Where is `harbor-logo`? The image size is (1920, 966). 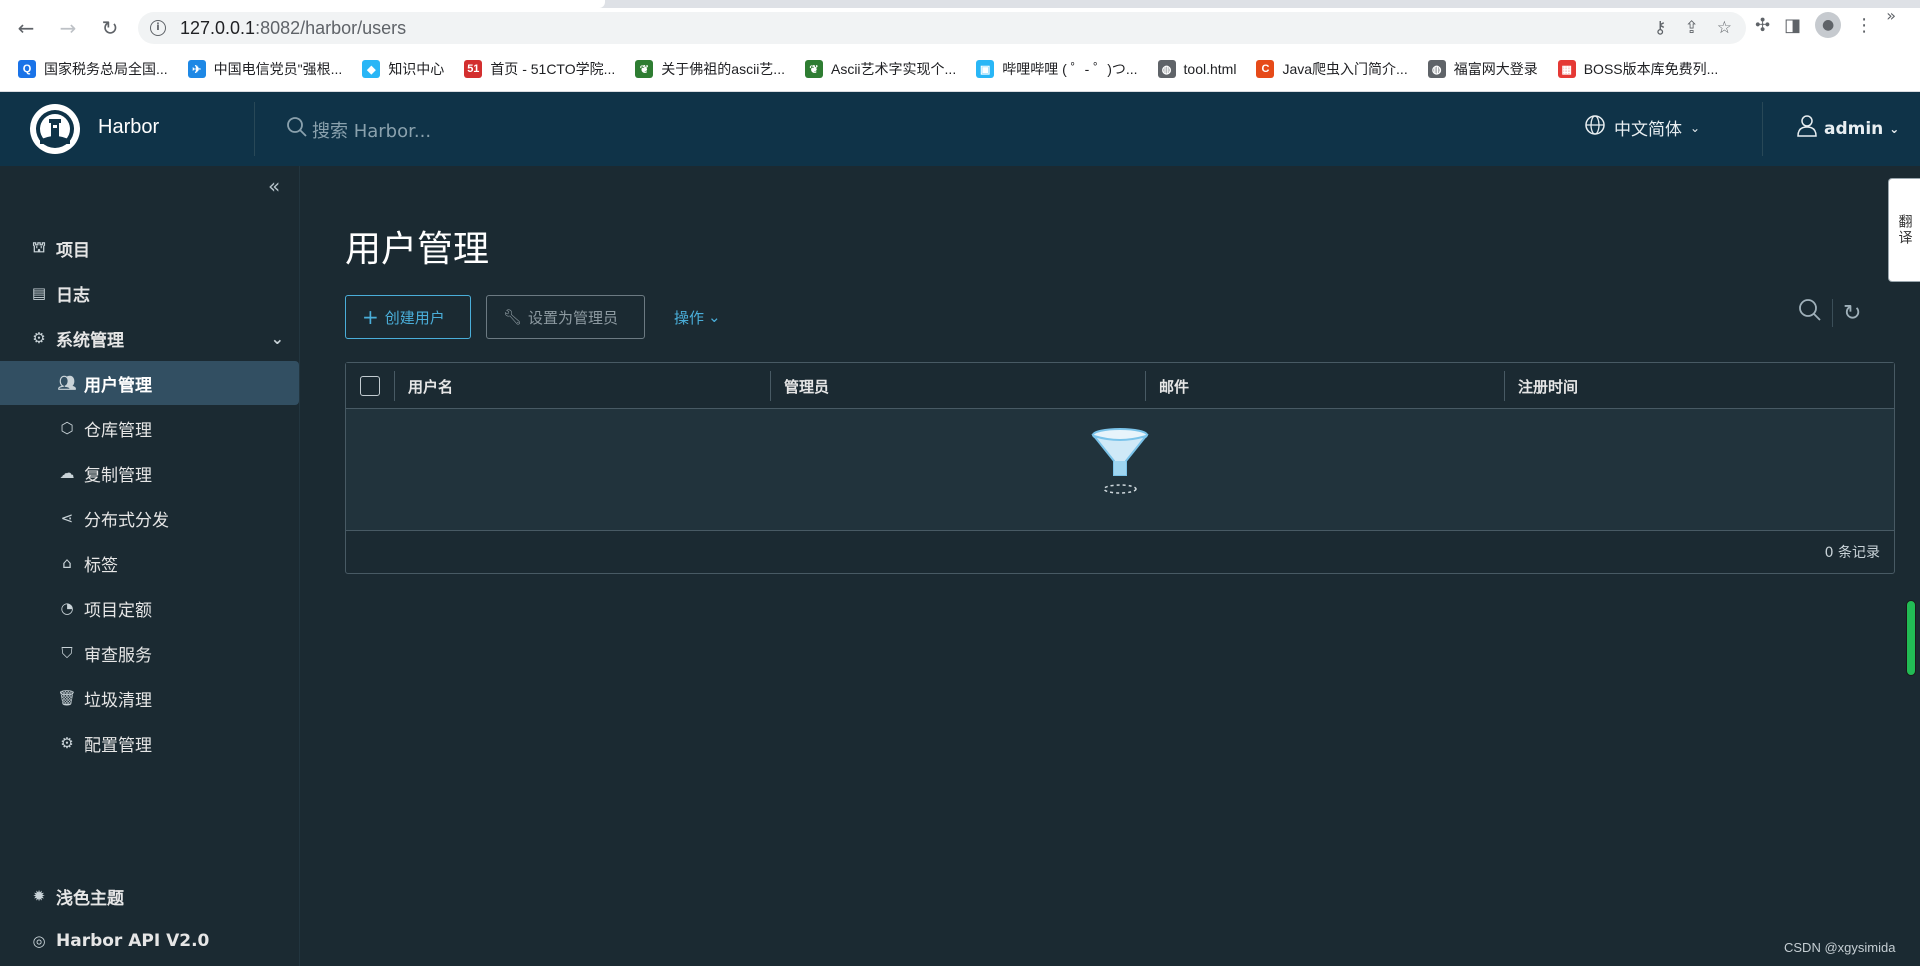 harbor-logo is located at coordinates (55, 129).